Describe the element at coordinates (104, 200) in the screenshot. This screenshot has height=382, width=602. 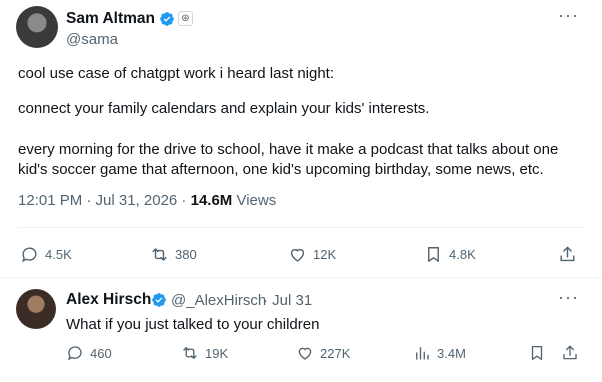
I see `timestamp: 12:01 PM · Jul 31, 2026 ·` at that location.